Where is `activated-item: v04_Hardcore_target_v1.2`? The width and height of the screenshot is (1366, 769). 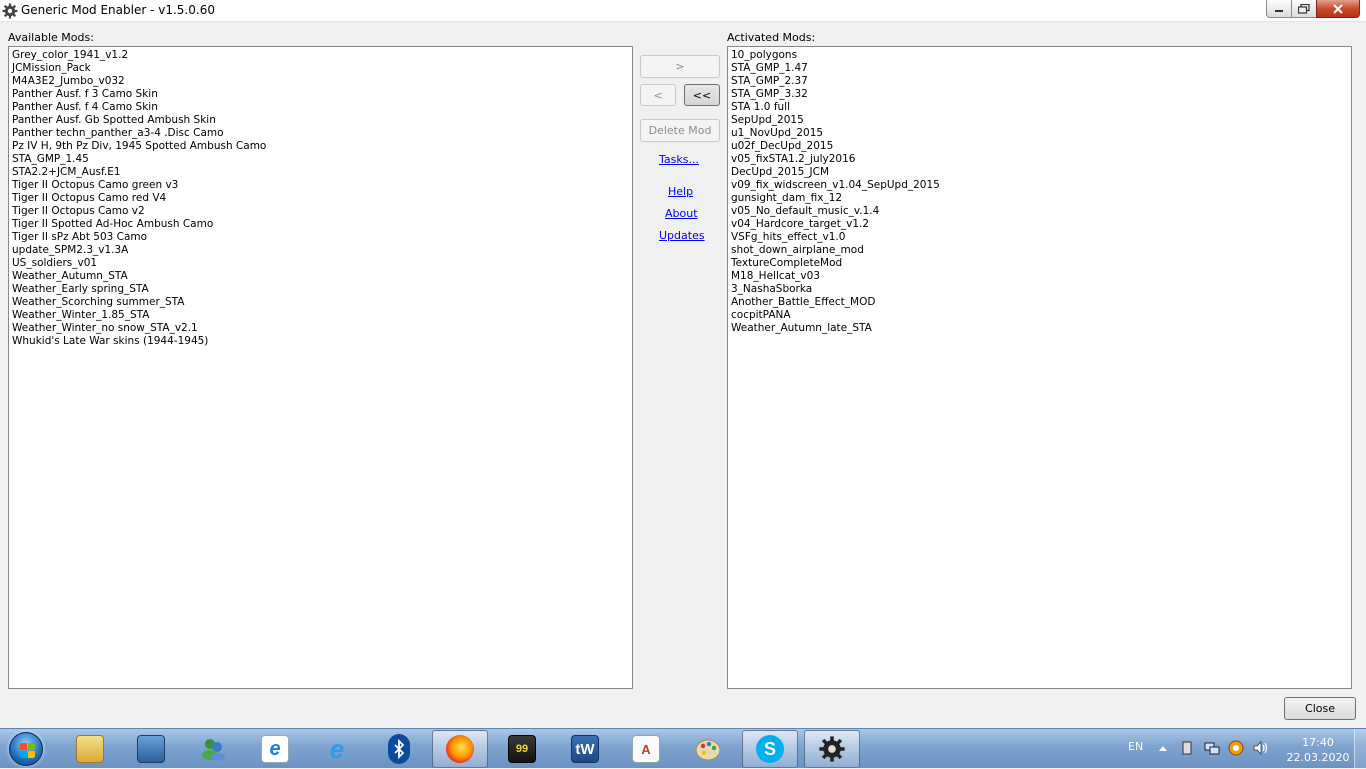 activated-item: v04_Hardcore_target_v1.2 is located at coordinates (1039, 224).